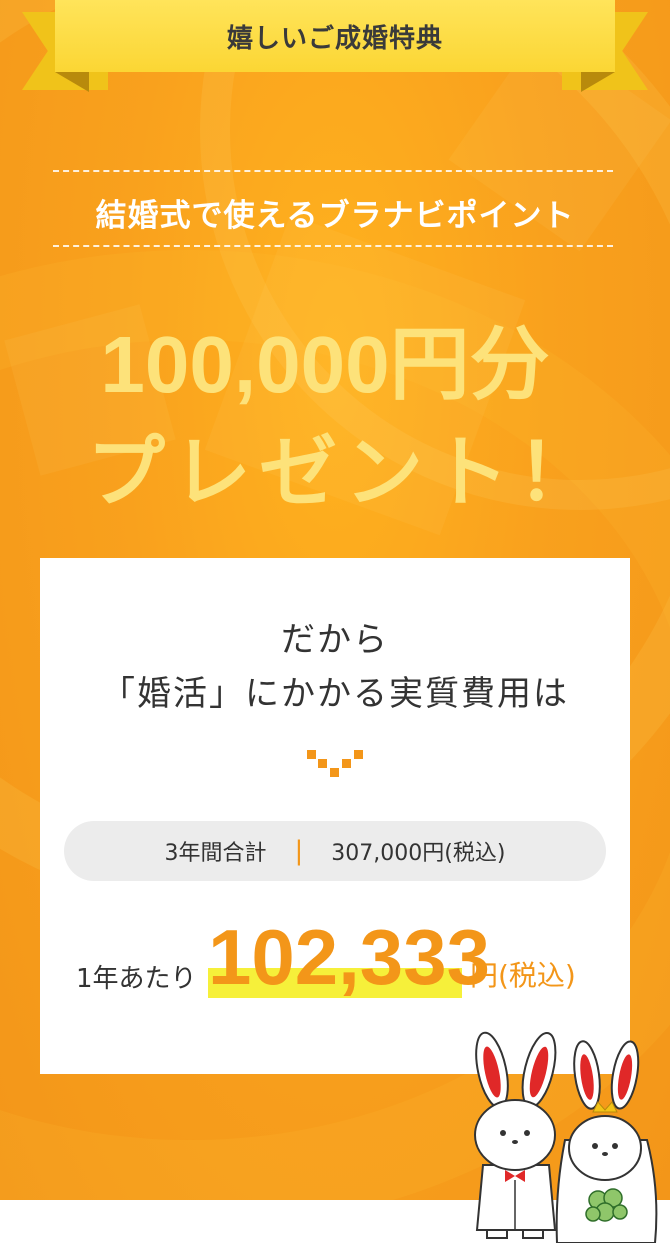 The image size is (670, 1243). I want to click on per-year-cost: 1年あたり 102,333 円(税込), so click(335, 960).